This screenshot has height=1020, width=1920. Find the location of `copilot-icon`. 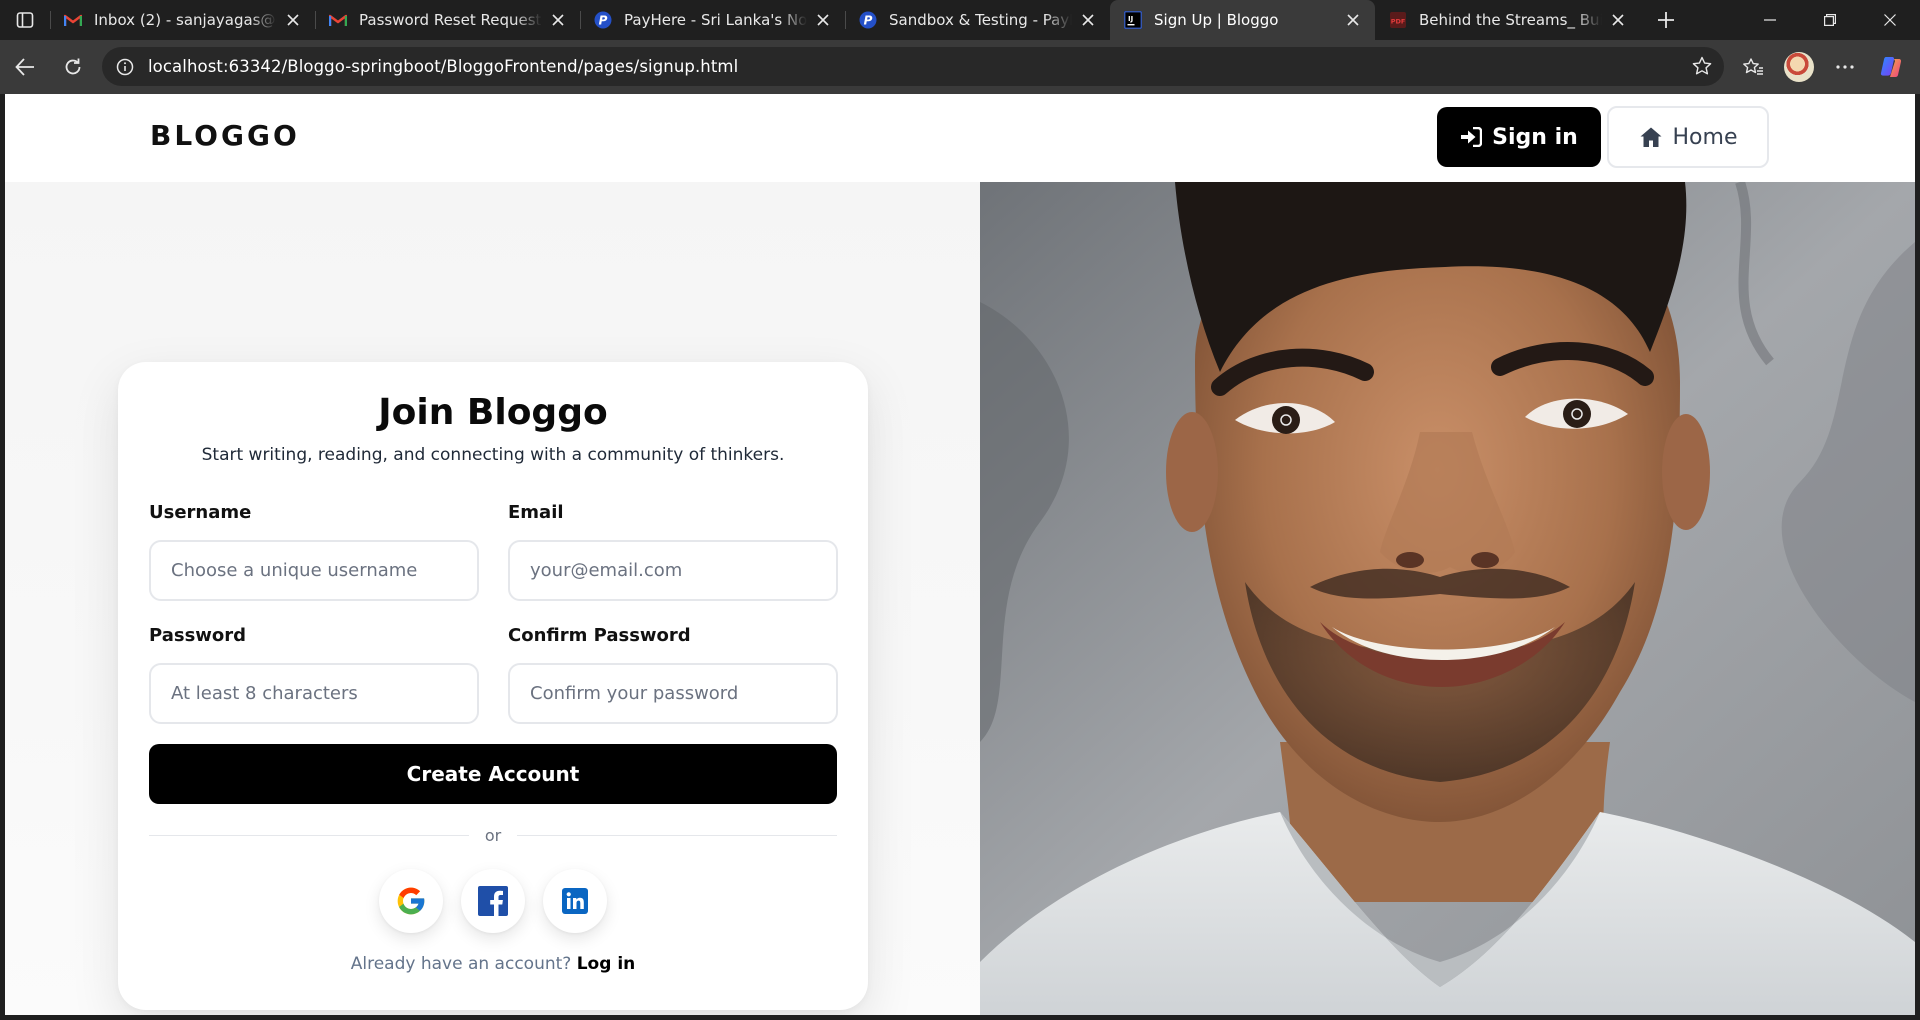

copilot-icon is located at coordinates (1891, 67).